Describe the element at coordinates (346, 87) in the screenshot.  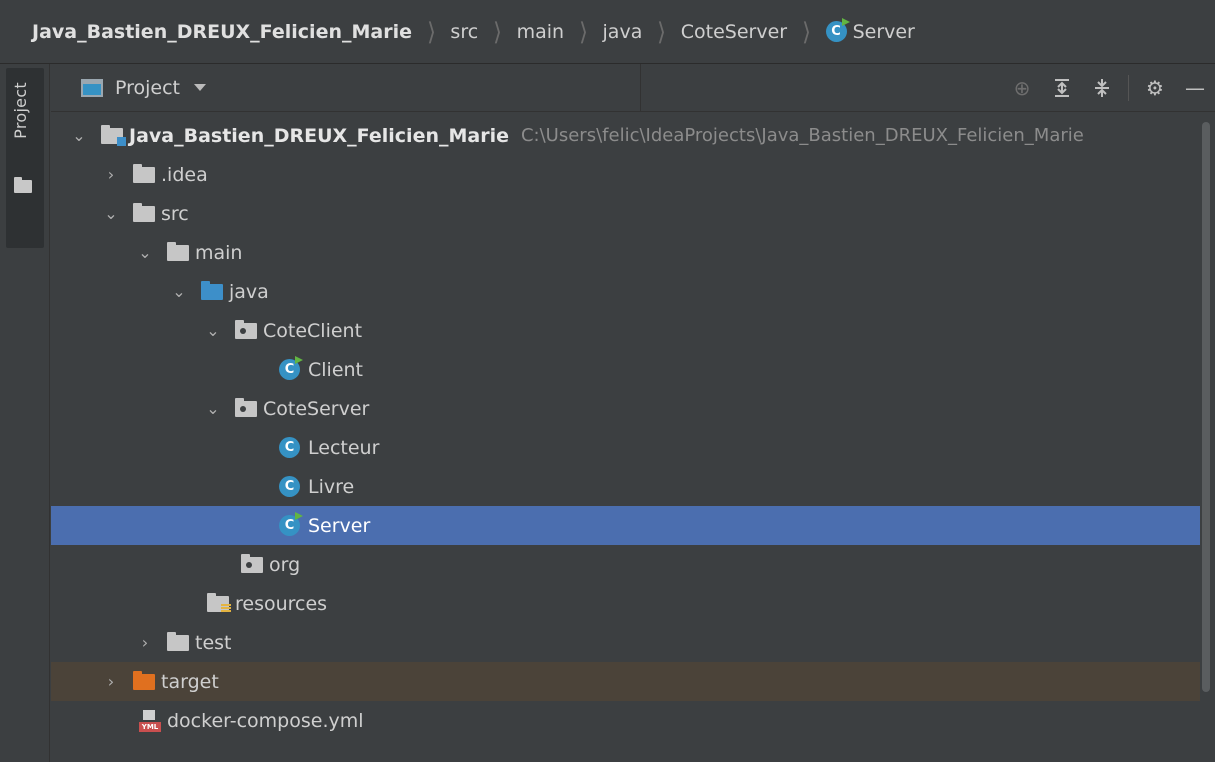
I see `project-view-selector: Project` at that location.